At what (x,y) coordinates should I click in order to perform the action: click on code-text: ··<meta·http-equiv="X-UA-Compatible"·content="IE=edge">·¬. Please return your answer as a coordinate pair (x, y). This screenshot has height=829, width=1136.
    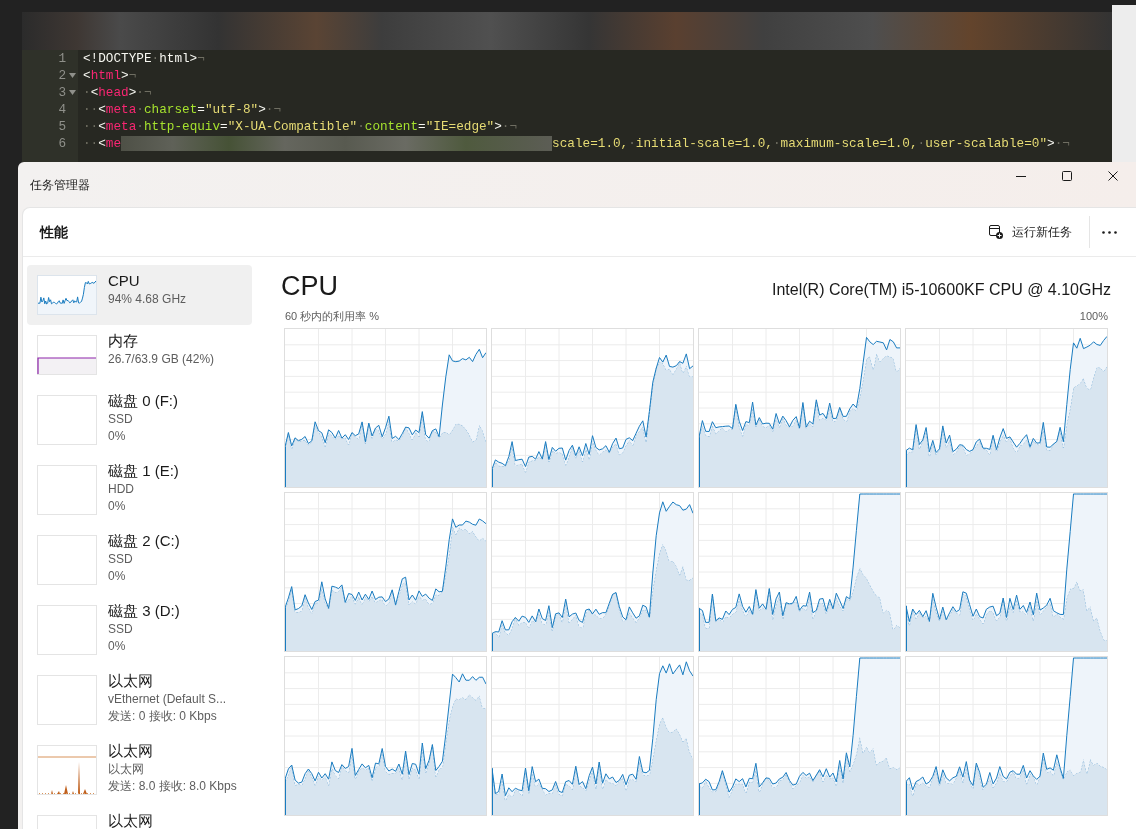
    Looking at the image, I should click on (300, 126).